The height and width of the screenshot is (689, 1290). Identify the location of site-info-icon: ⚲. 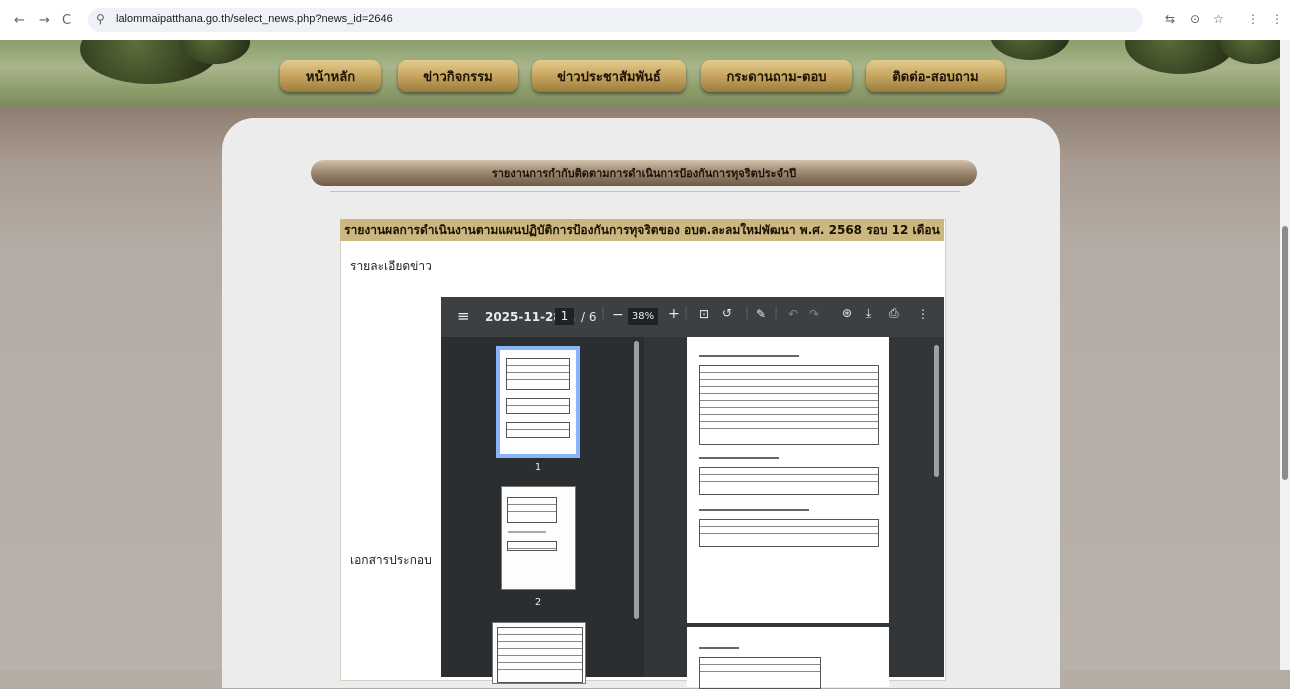
(100, 19).